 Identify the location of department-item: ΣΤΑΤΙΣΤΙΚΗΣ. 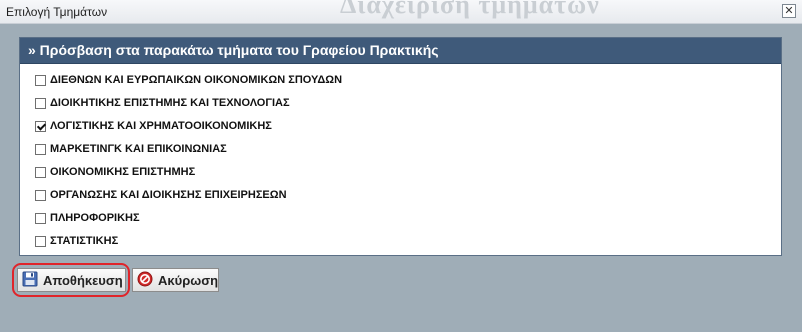
(76, 241).